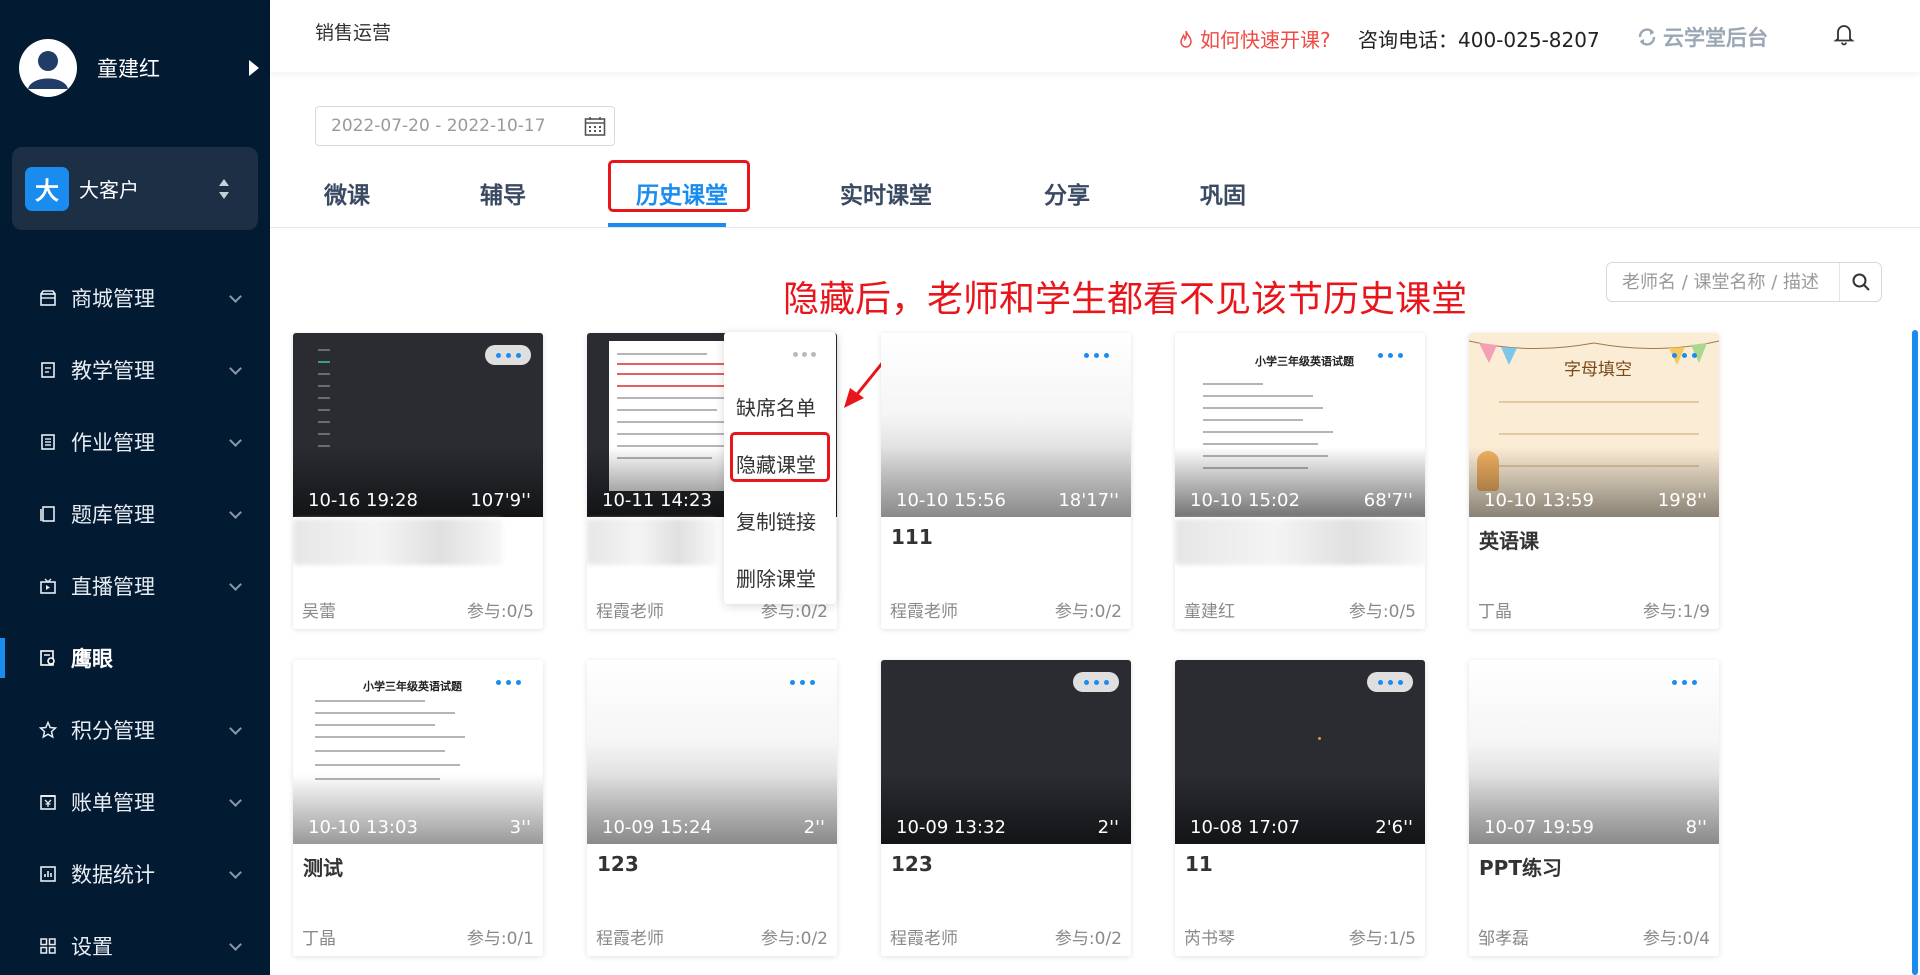 Image resolution: width=1920 pixels, height=975 pixels. I want to click on bell-icon, so click(1844, 34).